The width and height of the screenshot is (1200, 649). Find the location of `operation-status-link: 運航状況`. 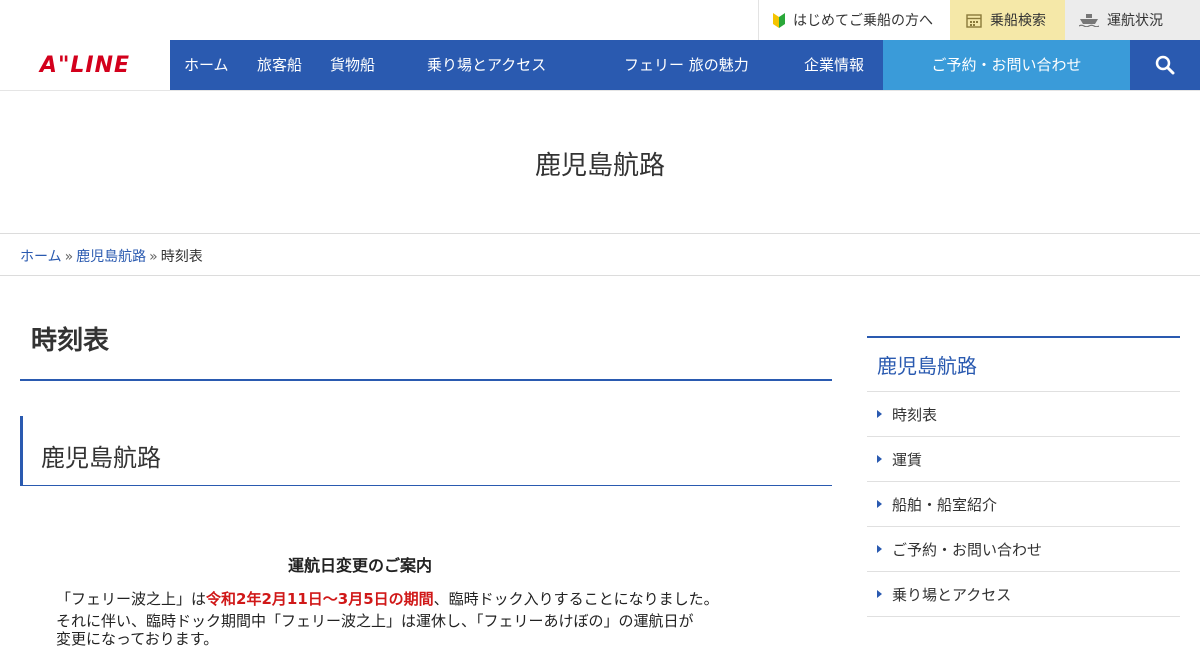

operation-status-link: 運航状況 is located at coordinates (1132, 20).